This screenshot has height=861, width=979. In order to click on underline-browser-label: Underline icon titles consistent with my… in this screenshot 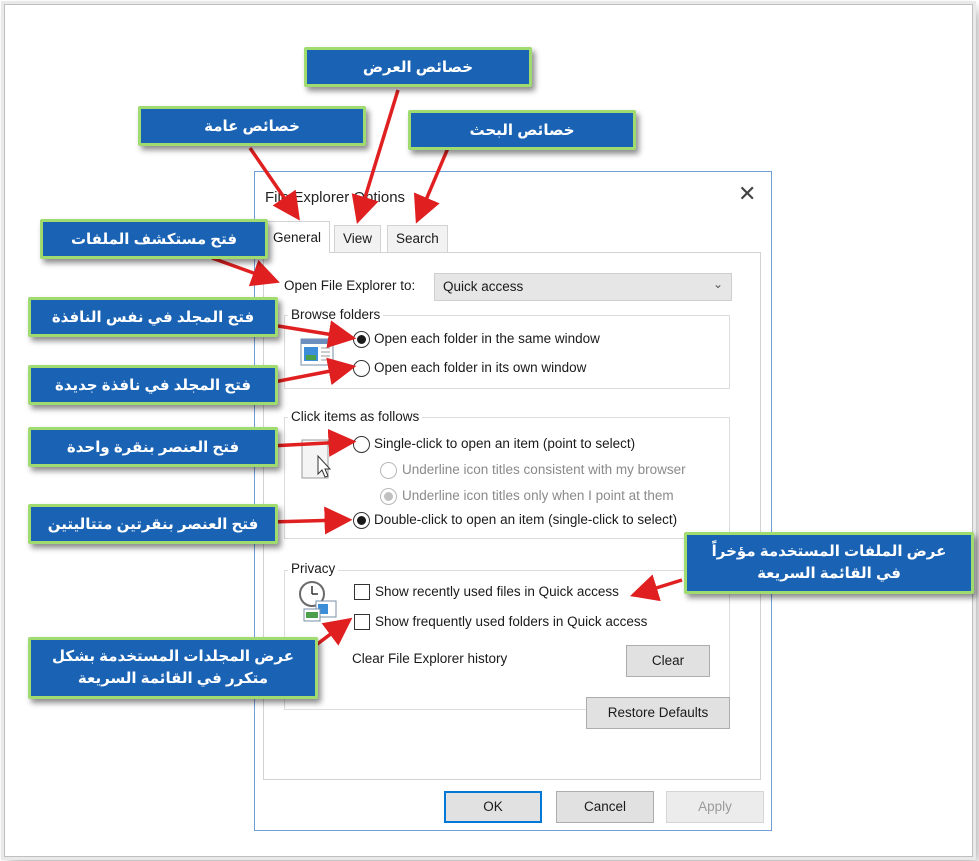, I will do `click(544, 469)`.